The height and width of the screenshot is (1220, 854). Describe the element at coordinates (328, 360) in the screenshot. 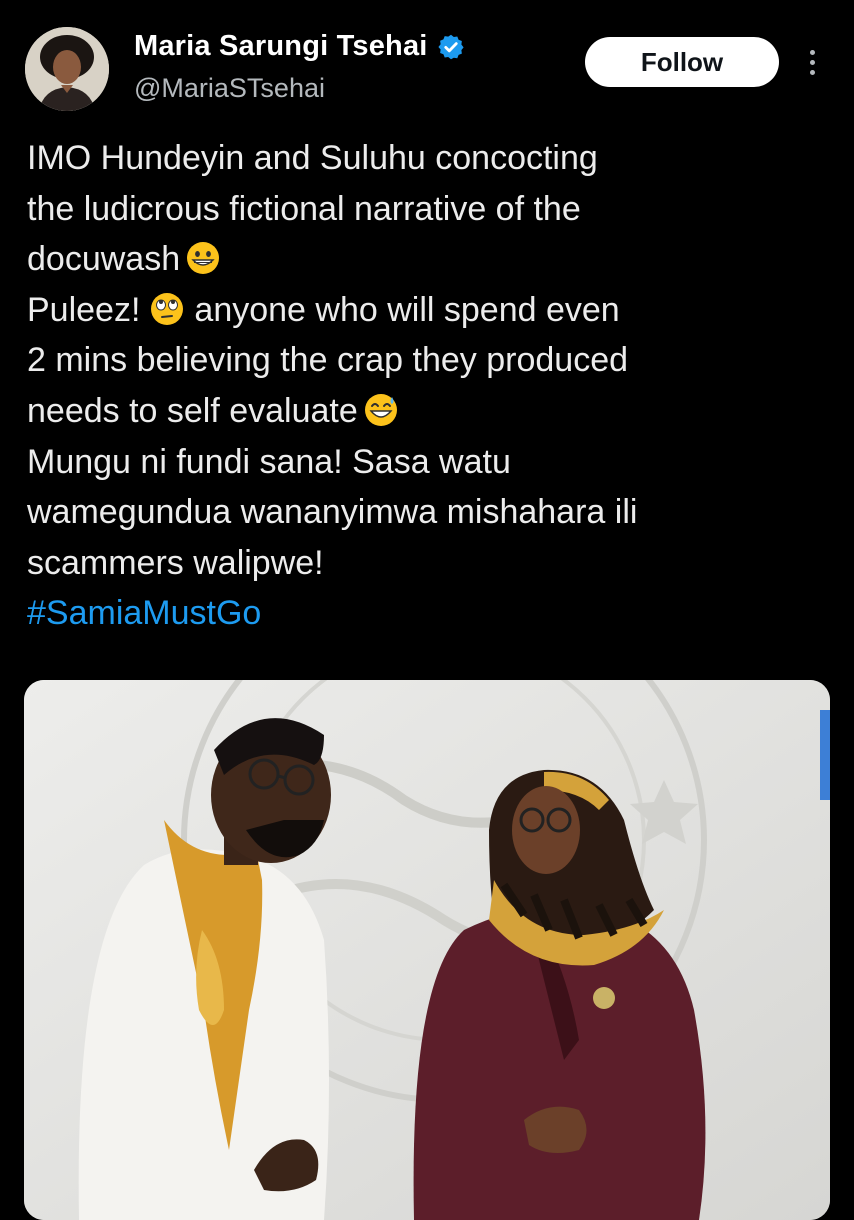

I see `tweet-line: 2 mins believing the crap they produced` at that location.